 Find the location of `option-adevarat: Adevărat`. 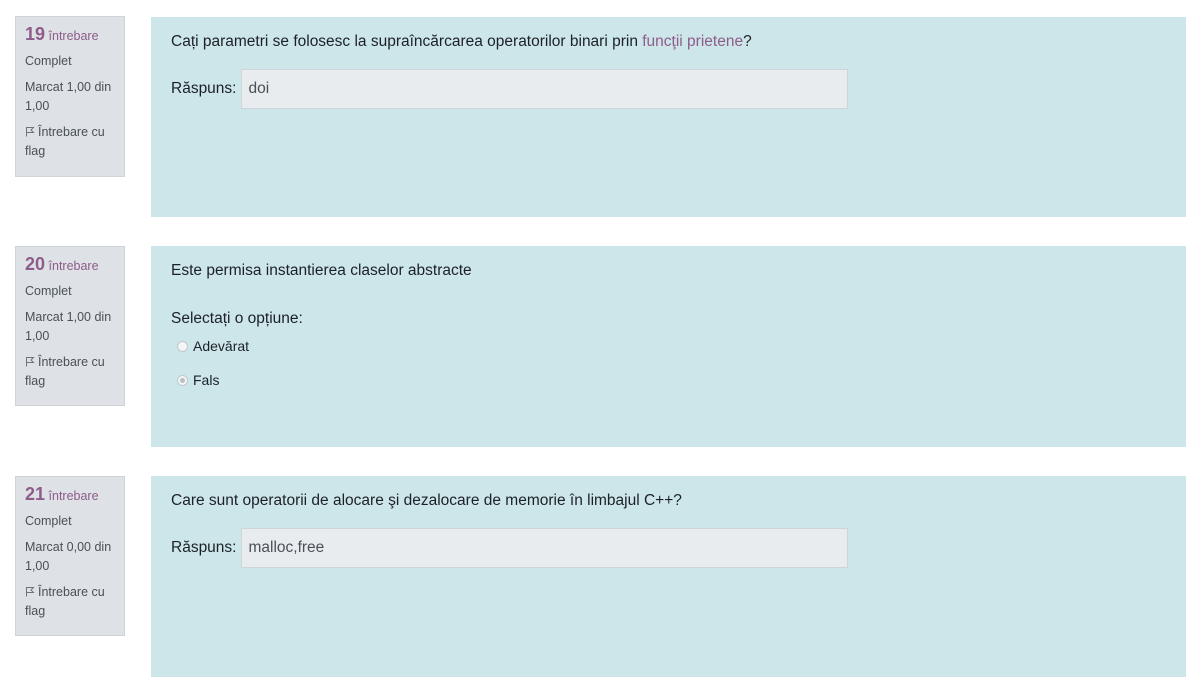

option-adevarat: Adevărat is located at coordinates (668, 346).